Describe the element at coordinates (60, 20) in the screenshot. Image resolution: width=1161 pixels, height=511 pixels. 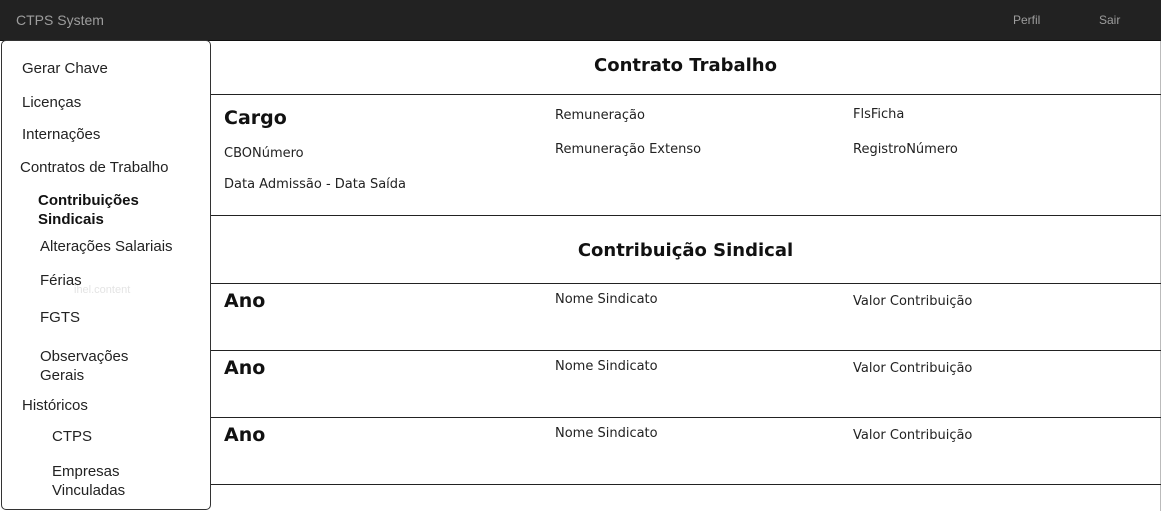
I see `brand-title: CTPS System` at that location.